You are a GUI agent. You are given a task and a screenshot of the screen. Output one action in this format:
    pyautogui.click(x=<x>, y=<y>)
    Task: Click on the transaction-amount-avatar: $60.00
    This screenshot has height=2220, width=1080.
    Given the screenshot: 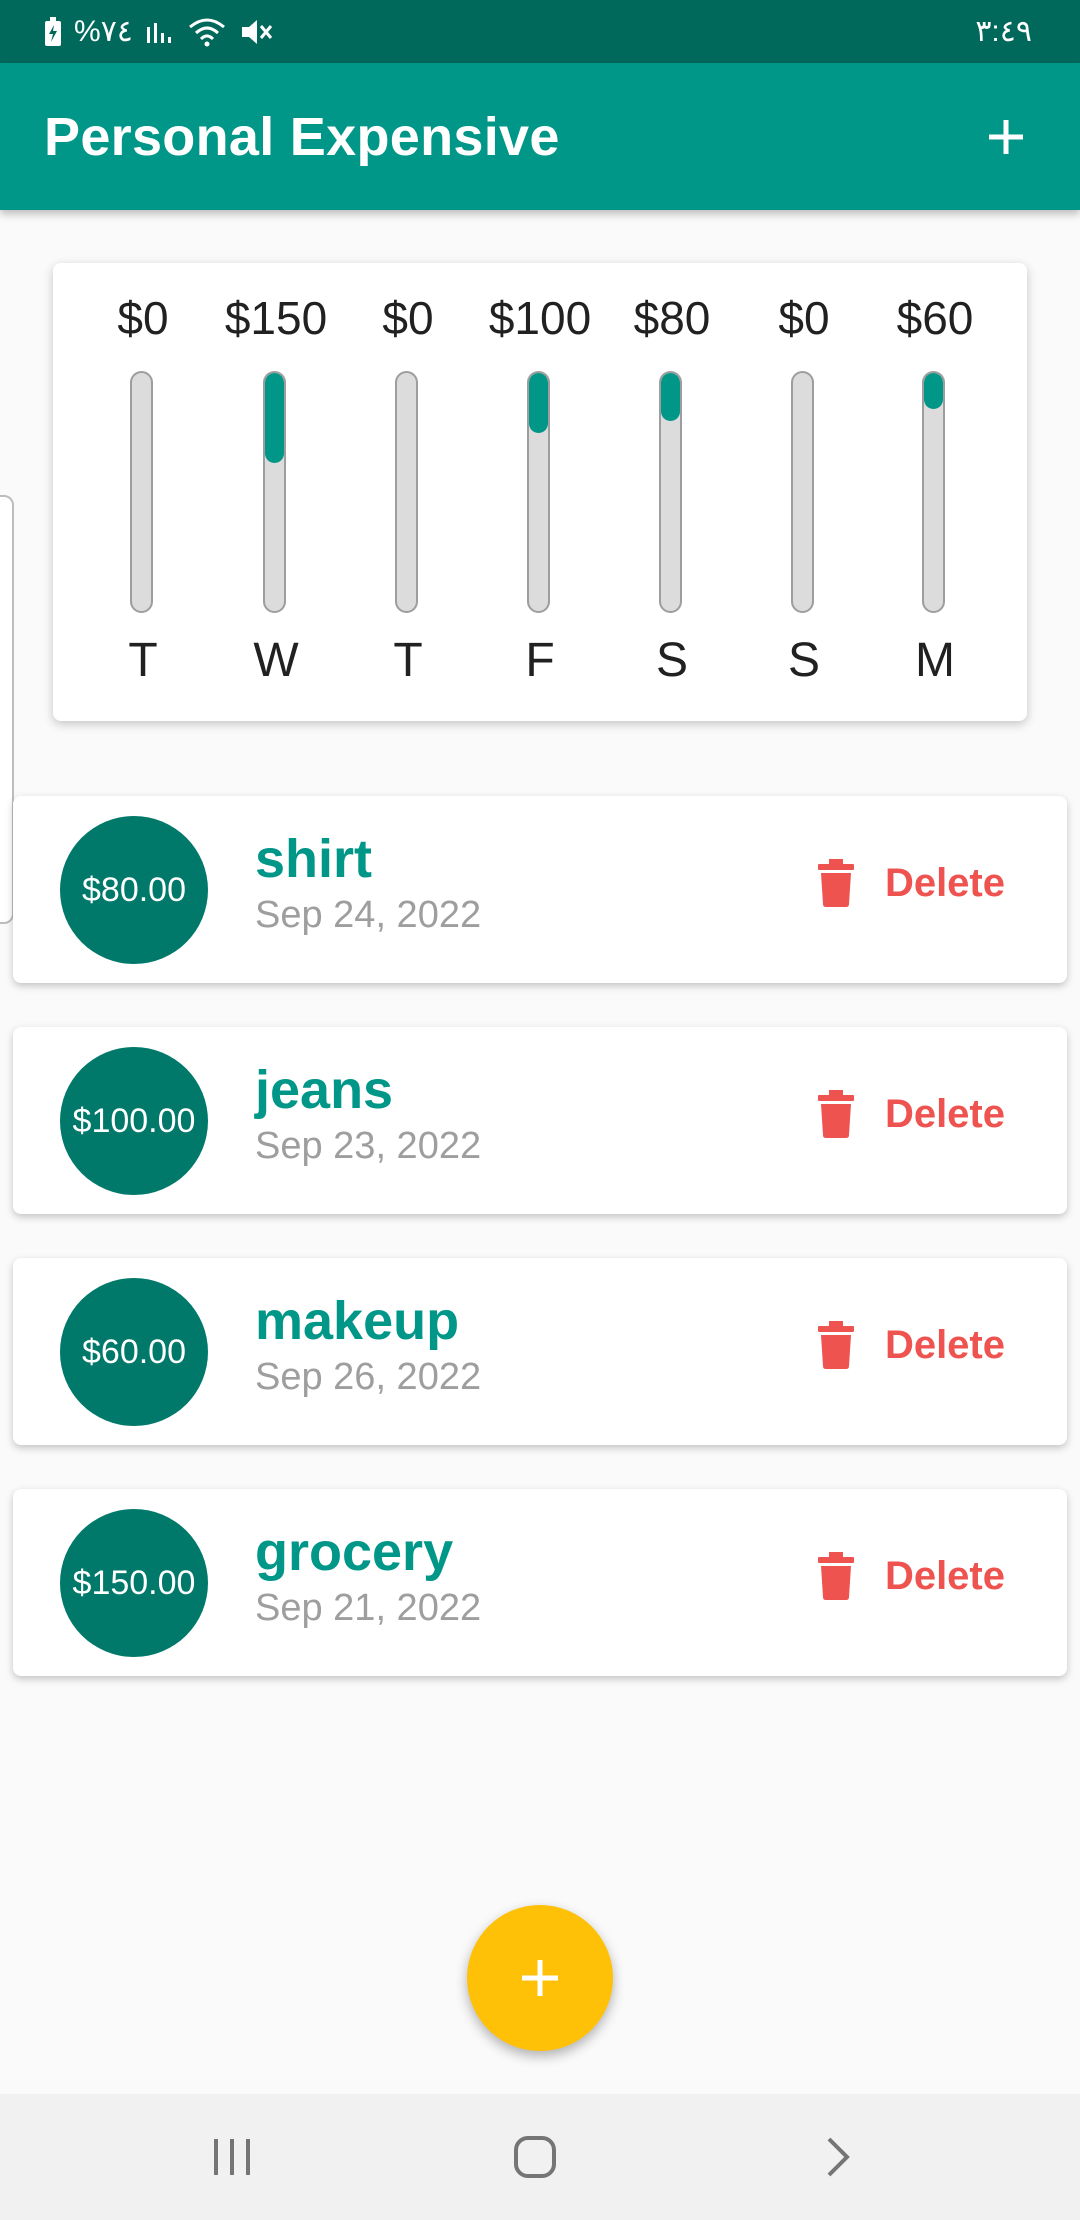 What is the action you would take?
    pyautogui.click(x=134, y=1352)
    